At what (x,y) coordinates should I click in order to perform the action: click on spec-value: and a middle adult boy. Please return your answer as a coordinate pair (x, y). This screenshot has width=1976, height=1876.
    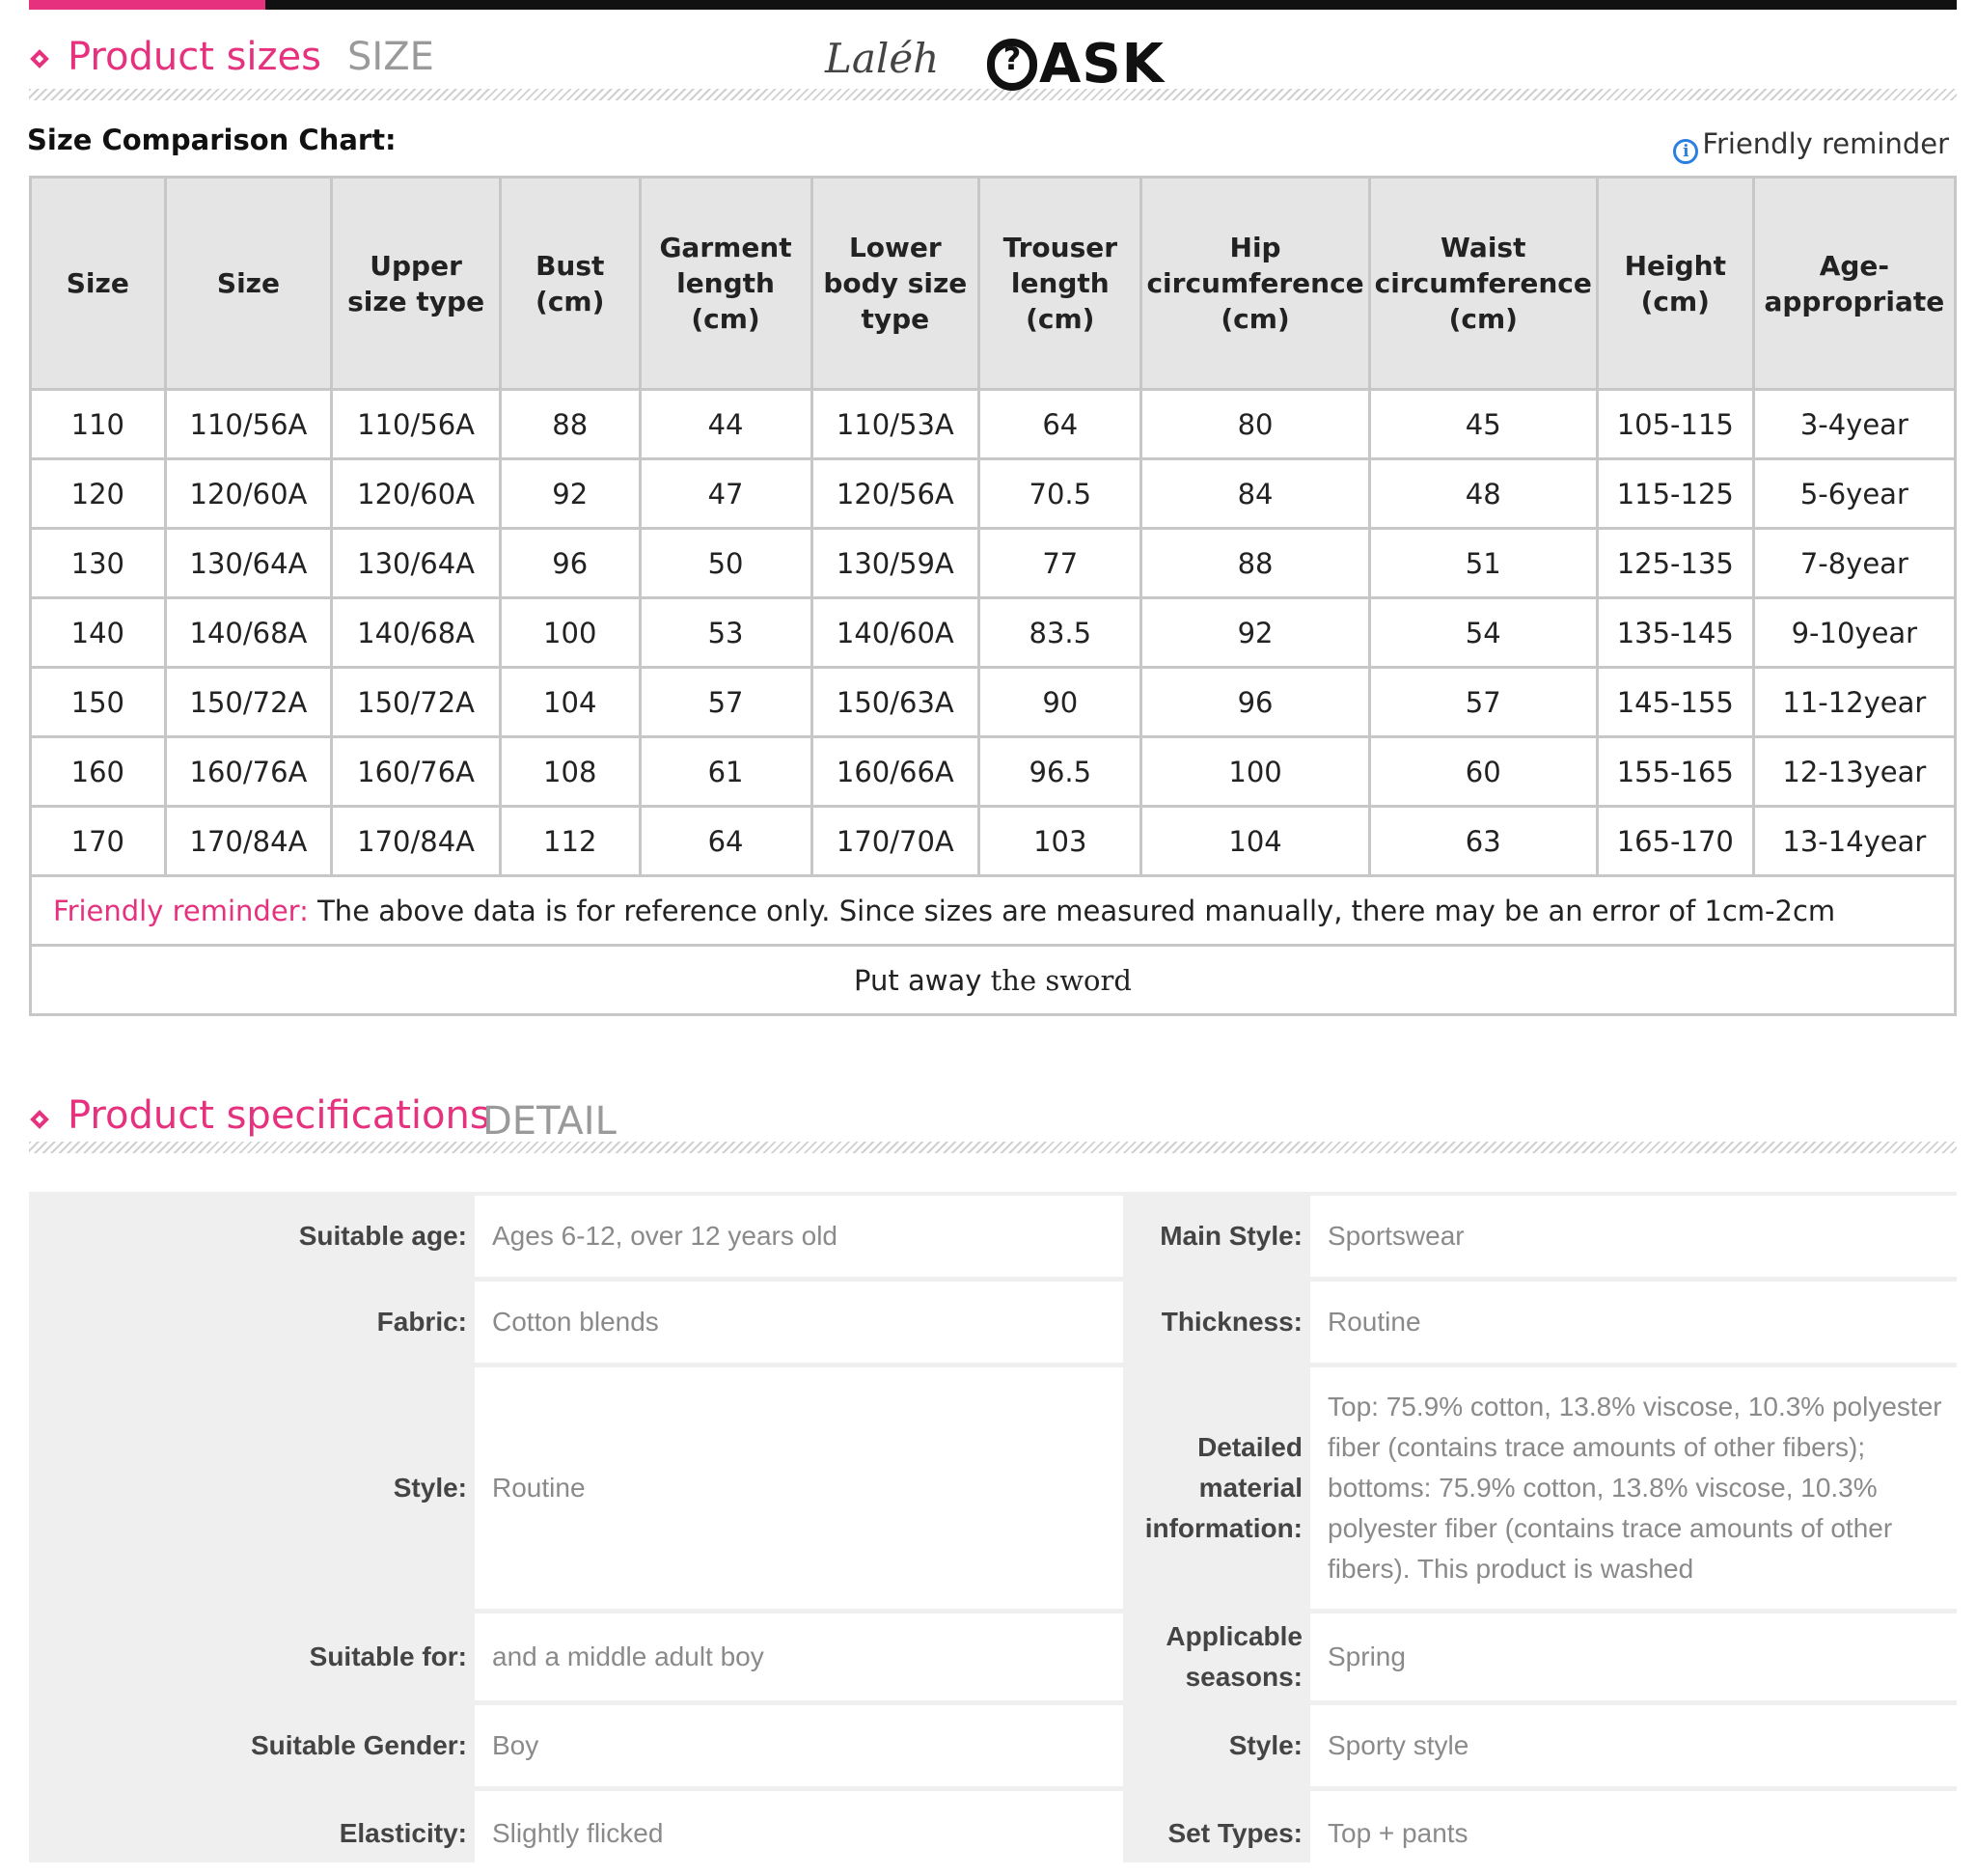
    Looking at the image, I should click on (799, 1657).